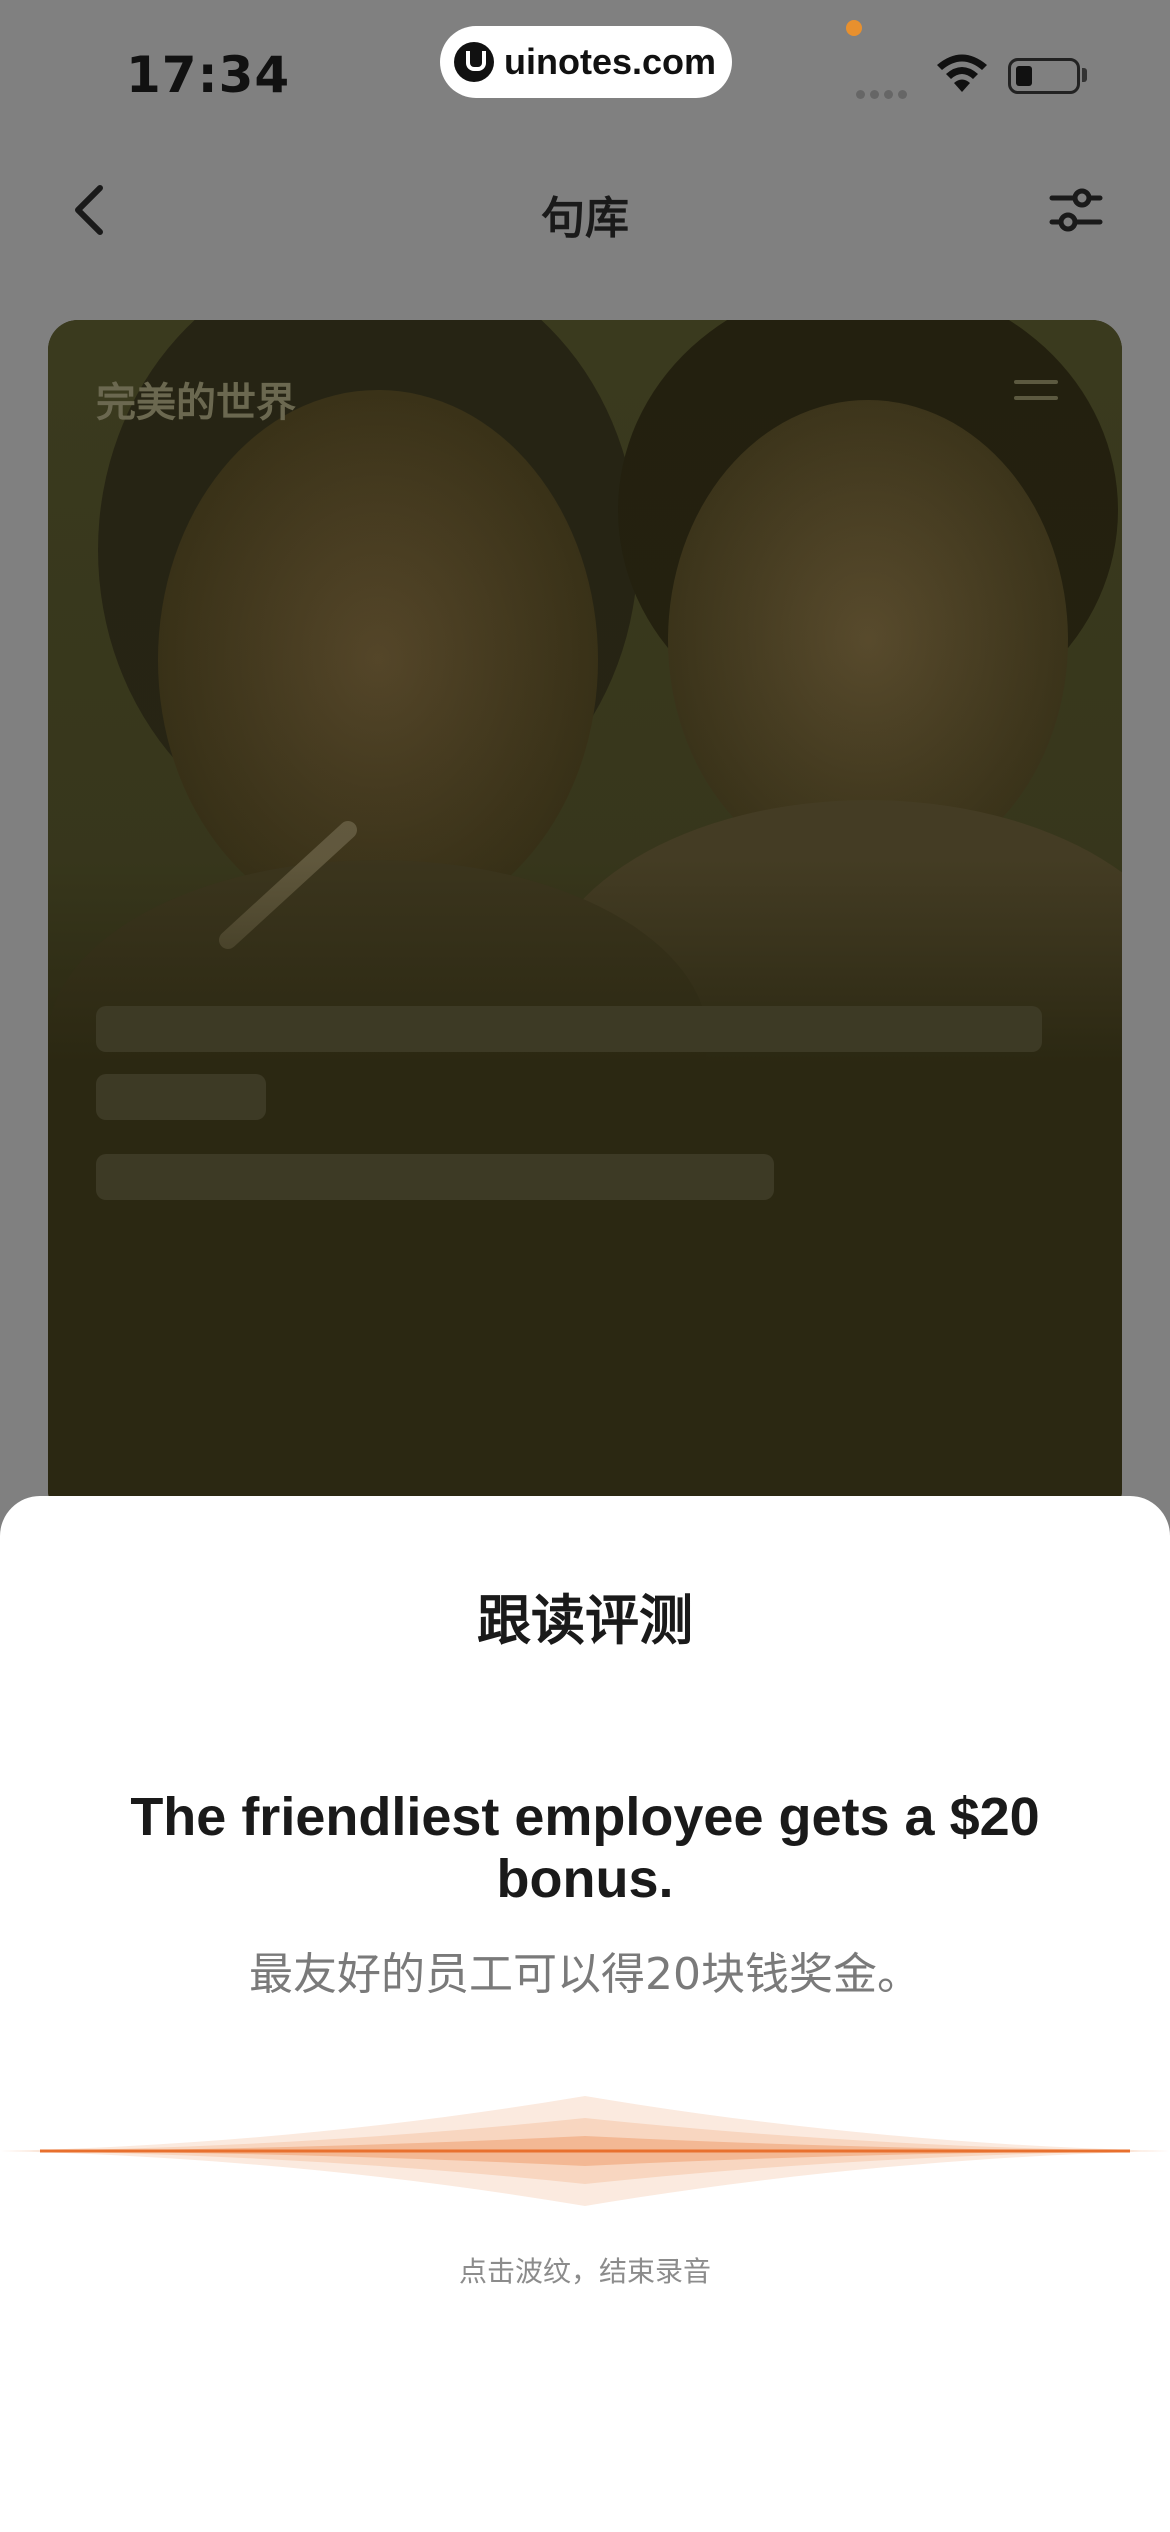 The height and width of the screenshot is (2532, 1170). What do you see at coordinates (585, 2151) in the screenshot?
I see `recording-wave-button` at bounding box center [585, 2151].